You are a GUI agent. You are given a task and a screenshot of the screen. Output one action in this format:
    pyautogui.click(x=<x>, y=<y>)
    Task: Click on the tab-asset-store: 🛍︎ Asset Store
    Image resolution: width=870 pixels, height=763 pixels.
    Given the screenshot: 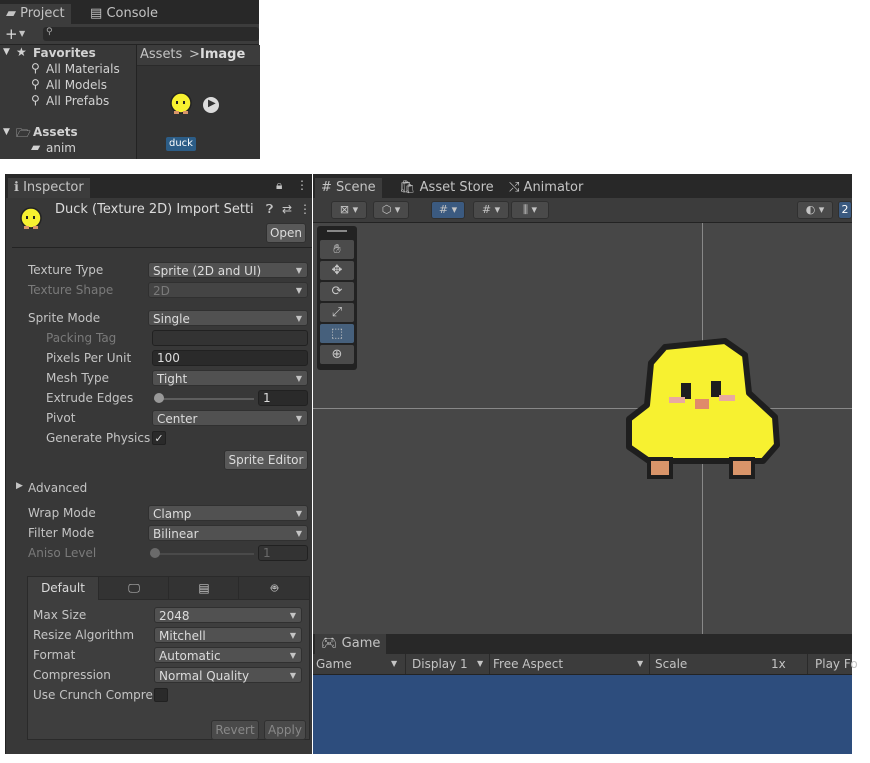 What is the action you would take?
    pyautogui.click(x=446, y=188)
    